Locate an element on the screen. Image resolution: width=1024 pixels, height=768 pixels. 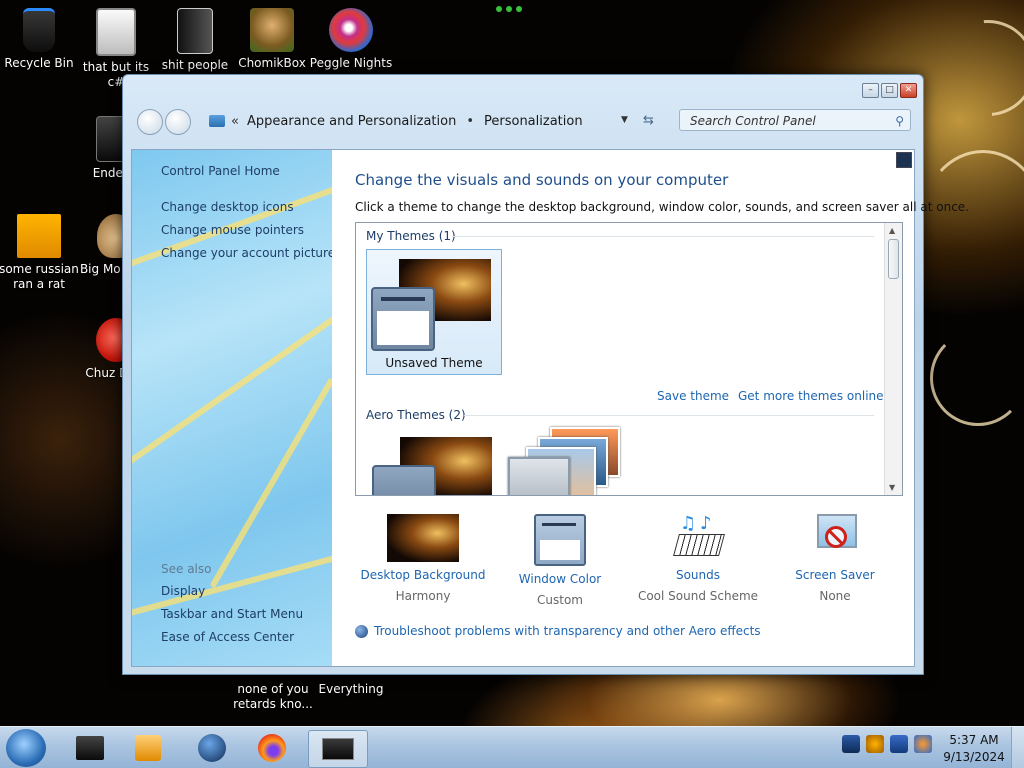
scroll-up-icon: ▲ is located at coordinates (892, 230).